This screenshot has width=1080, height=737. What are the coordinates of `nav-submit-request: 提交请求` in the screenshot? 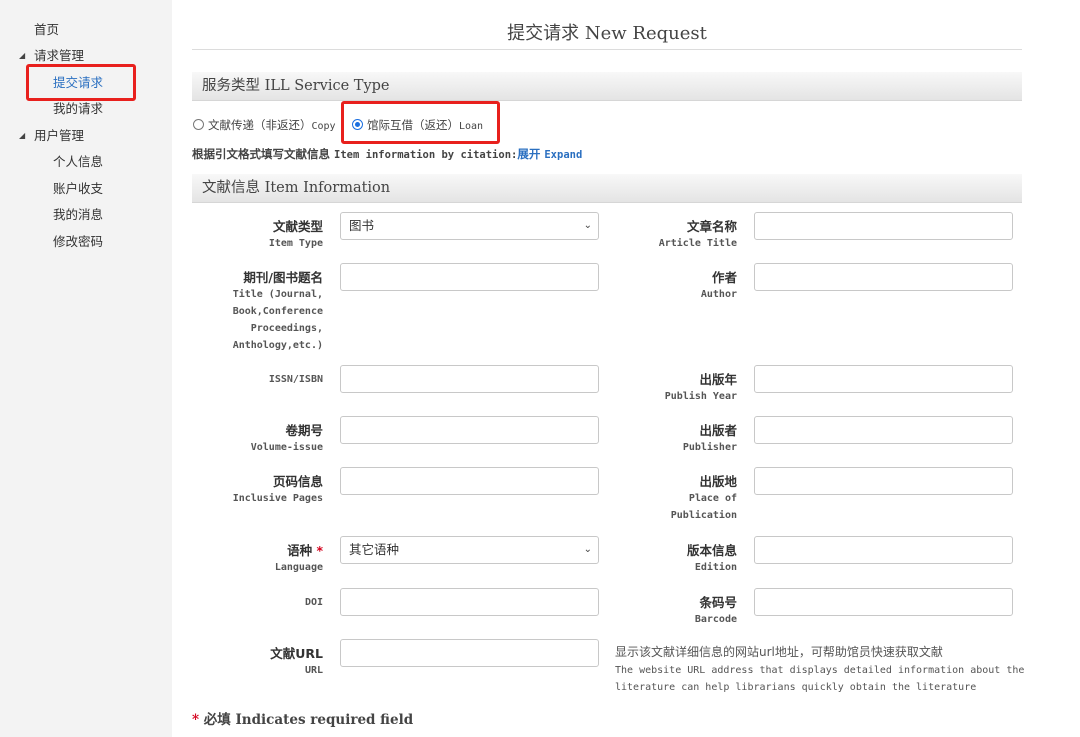 It's located at (78, 83).